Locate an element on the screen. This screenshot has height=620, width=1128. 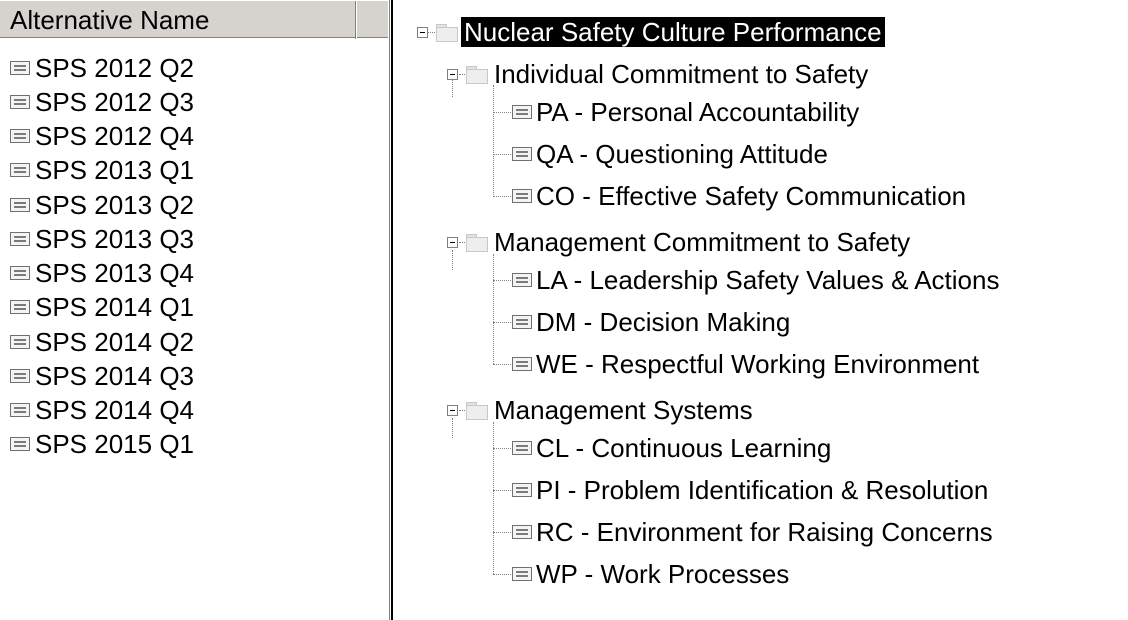
list-item: SPS 2015 Q1 is located at coordinates (194, 445).